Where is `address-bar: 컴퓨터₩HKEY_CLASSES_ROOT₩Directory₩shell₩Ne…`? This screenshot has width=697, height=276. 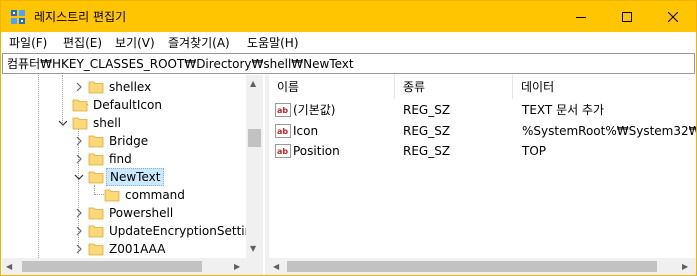 address-bar: 컴퓨터₩HKEY_CLASSES_ROOT₩Directory₩shell₩Ne… is located at coordinates (348, 63).